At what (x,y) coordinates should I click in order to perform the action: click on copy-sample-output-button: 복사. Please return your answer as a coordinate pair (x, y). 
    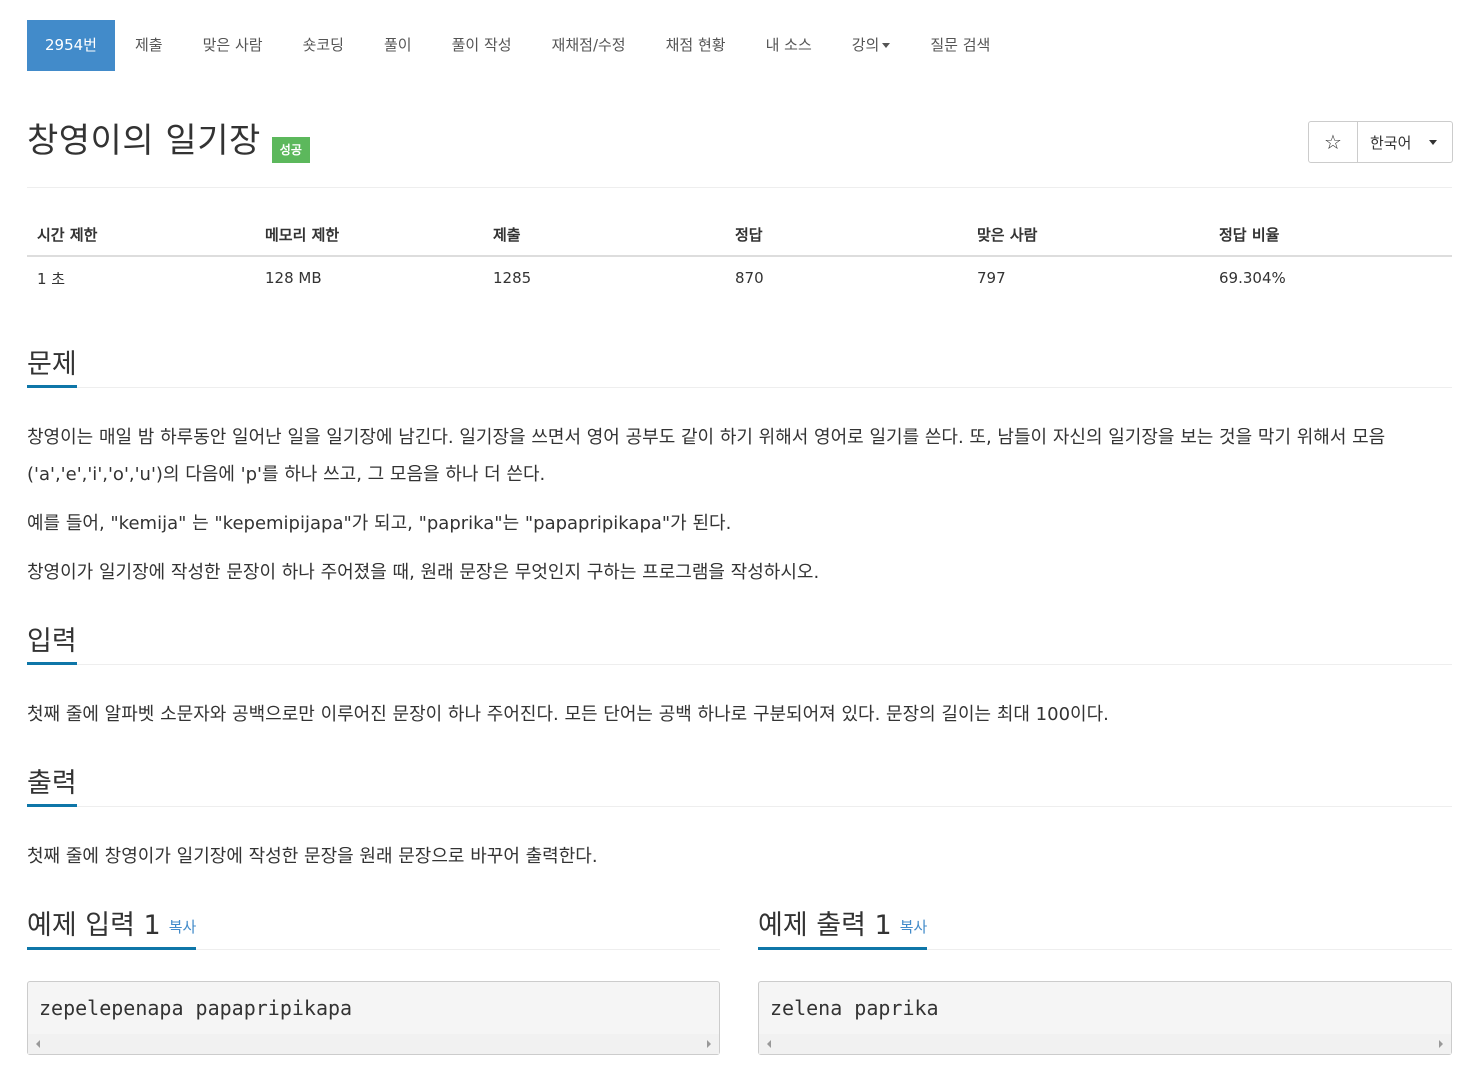
    Looking at the image, I should click on (914, 927).